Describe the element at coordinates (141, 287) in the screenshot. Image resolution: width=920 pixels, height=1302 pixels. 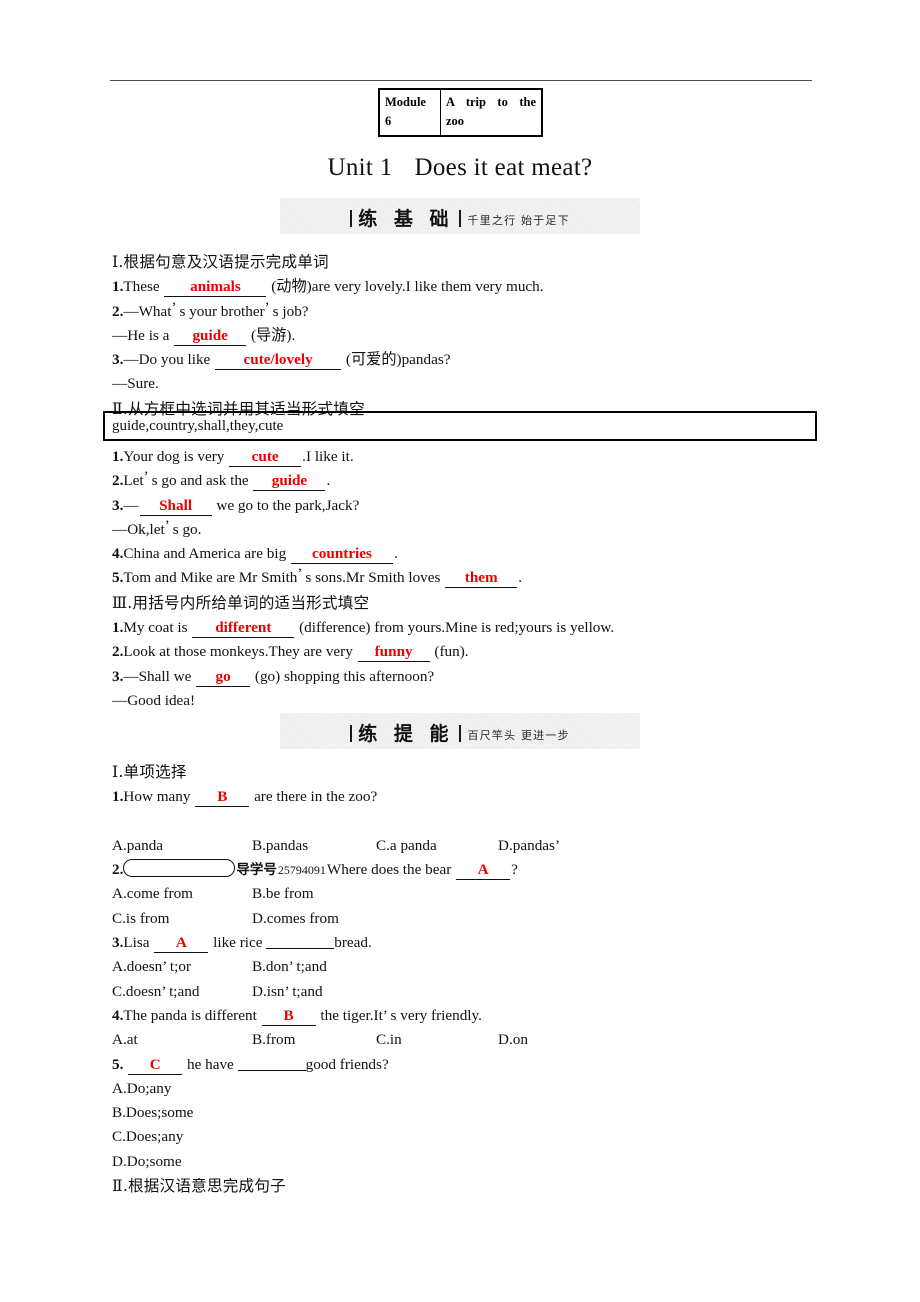
I see `question-text-pre: These` at that location.